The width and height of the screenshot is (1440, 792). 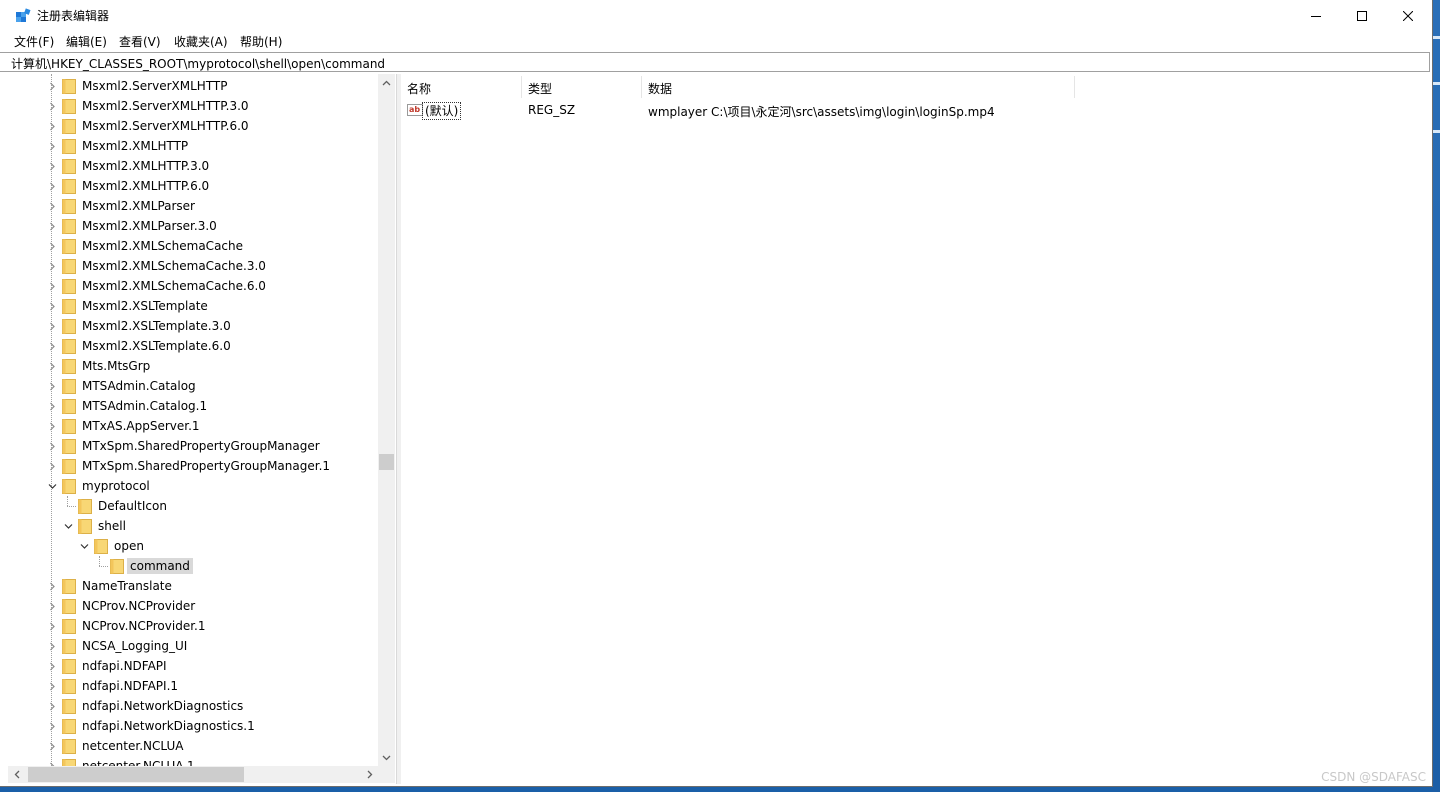 What do you see at coordinates (145, 306) in the screenshot?
I see `tree-item-label: Msxml2.XSLTemplate` at bounding box center [145, 306].